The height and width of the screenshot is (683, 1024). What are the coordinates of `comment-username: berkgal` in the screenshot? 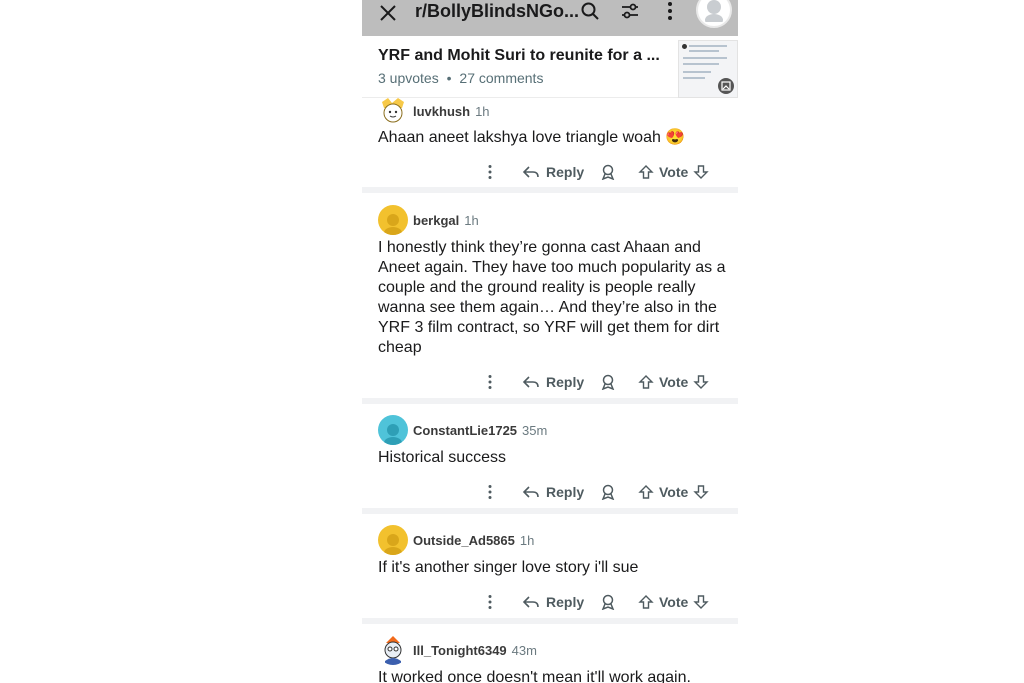 It's located at (436, 220).